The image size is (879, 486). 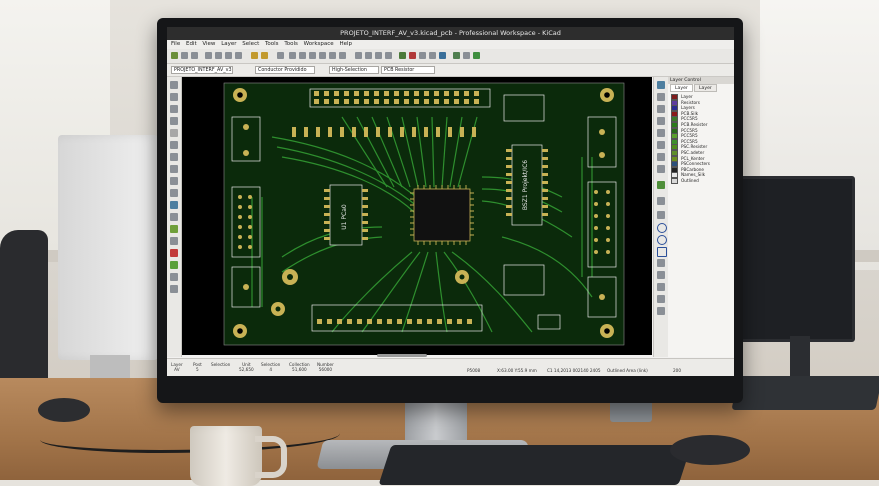 I want to click on cursor-icon, so click(x=174, y=133).